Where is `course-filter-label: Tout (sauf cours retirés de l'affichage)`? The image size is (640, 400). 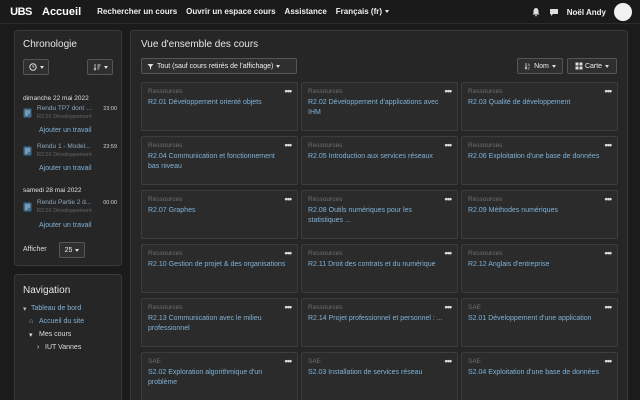
course-filter-label: Tout (sauf cours retirés de l'affichage) is located at coordinates (215, 66).